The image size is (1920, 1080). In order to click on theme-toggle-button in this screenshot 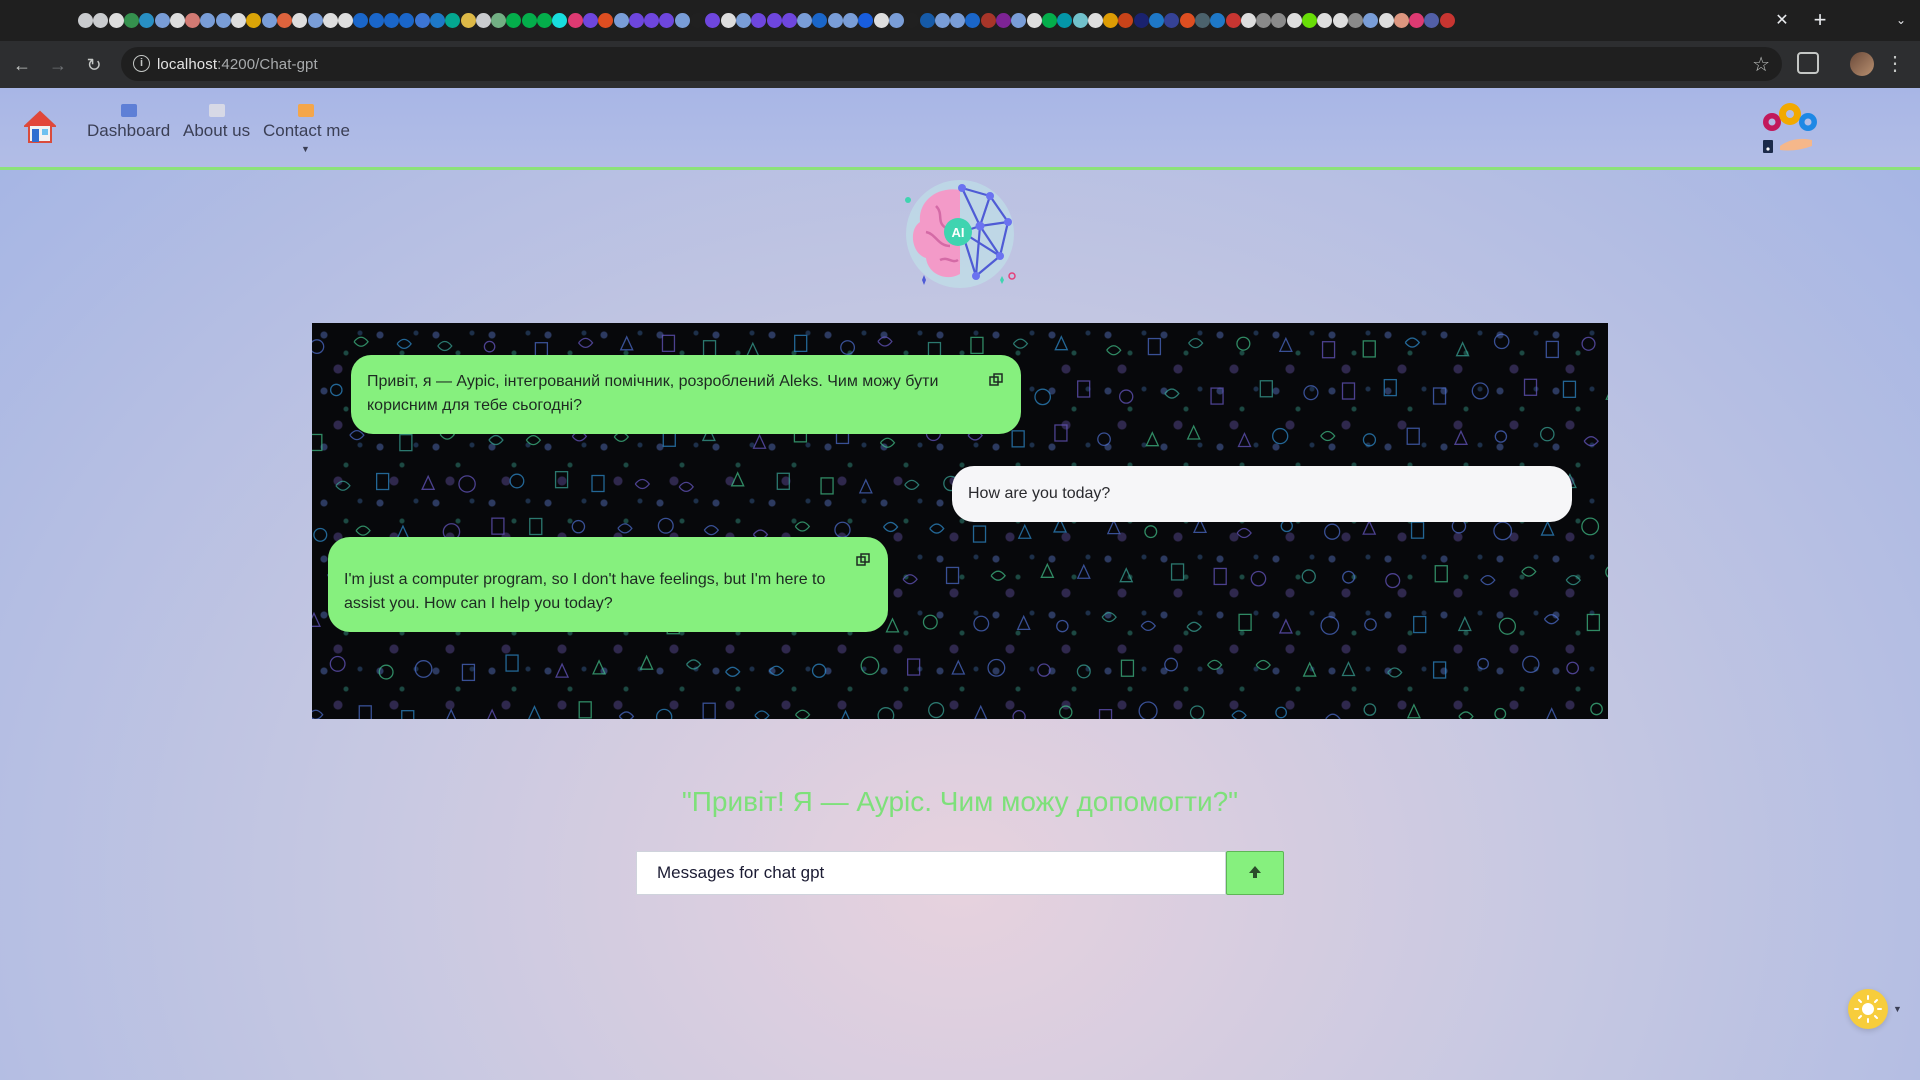, I will do `click(1868, 1009)`.